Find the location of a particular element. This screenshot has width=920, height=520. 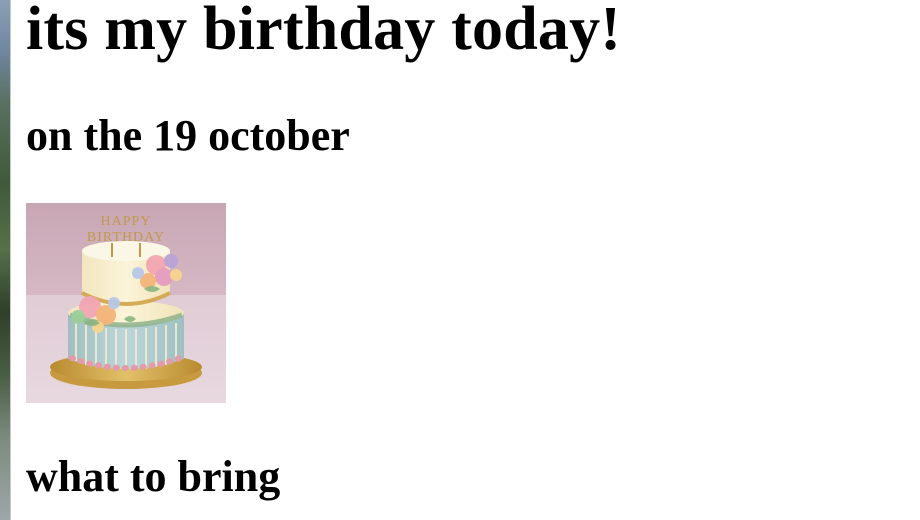

what-to-bring-heading: what to bring is located at coordinates (153, 476).